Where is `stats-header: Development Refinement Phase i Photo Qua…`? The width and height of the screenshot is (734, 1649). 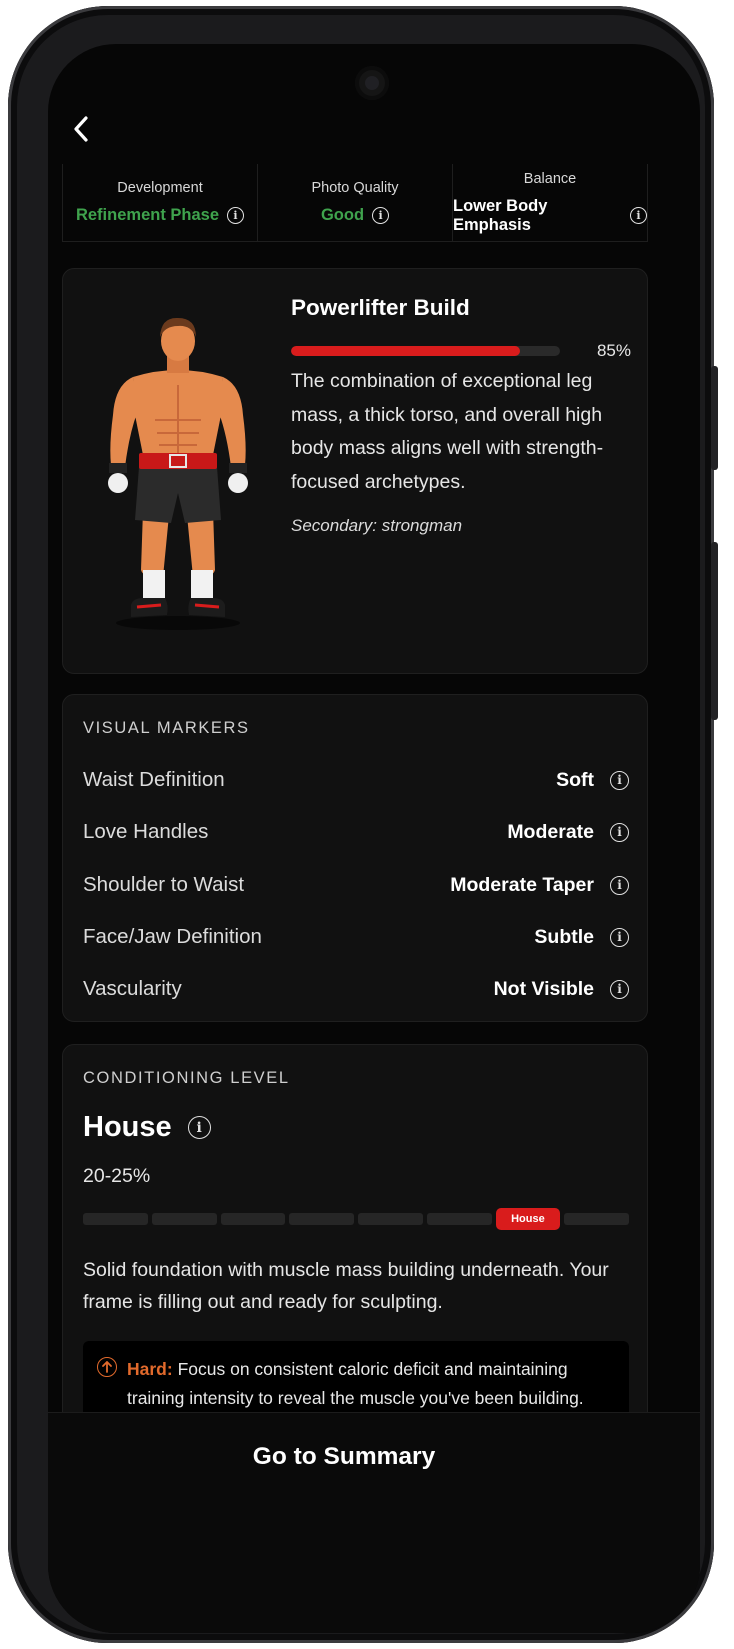 stats-header: Development Refinement Phase i Photo Qua… is located at coordinates (355, 203).